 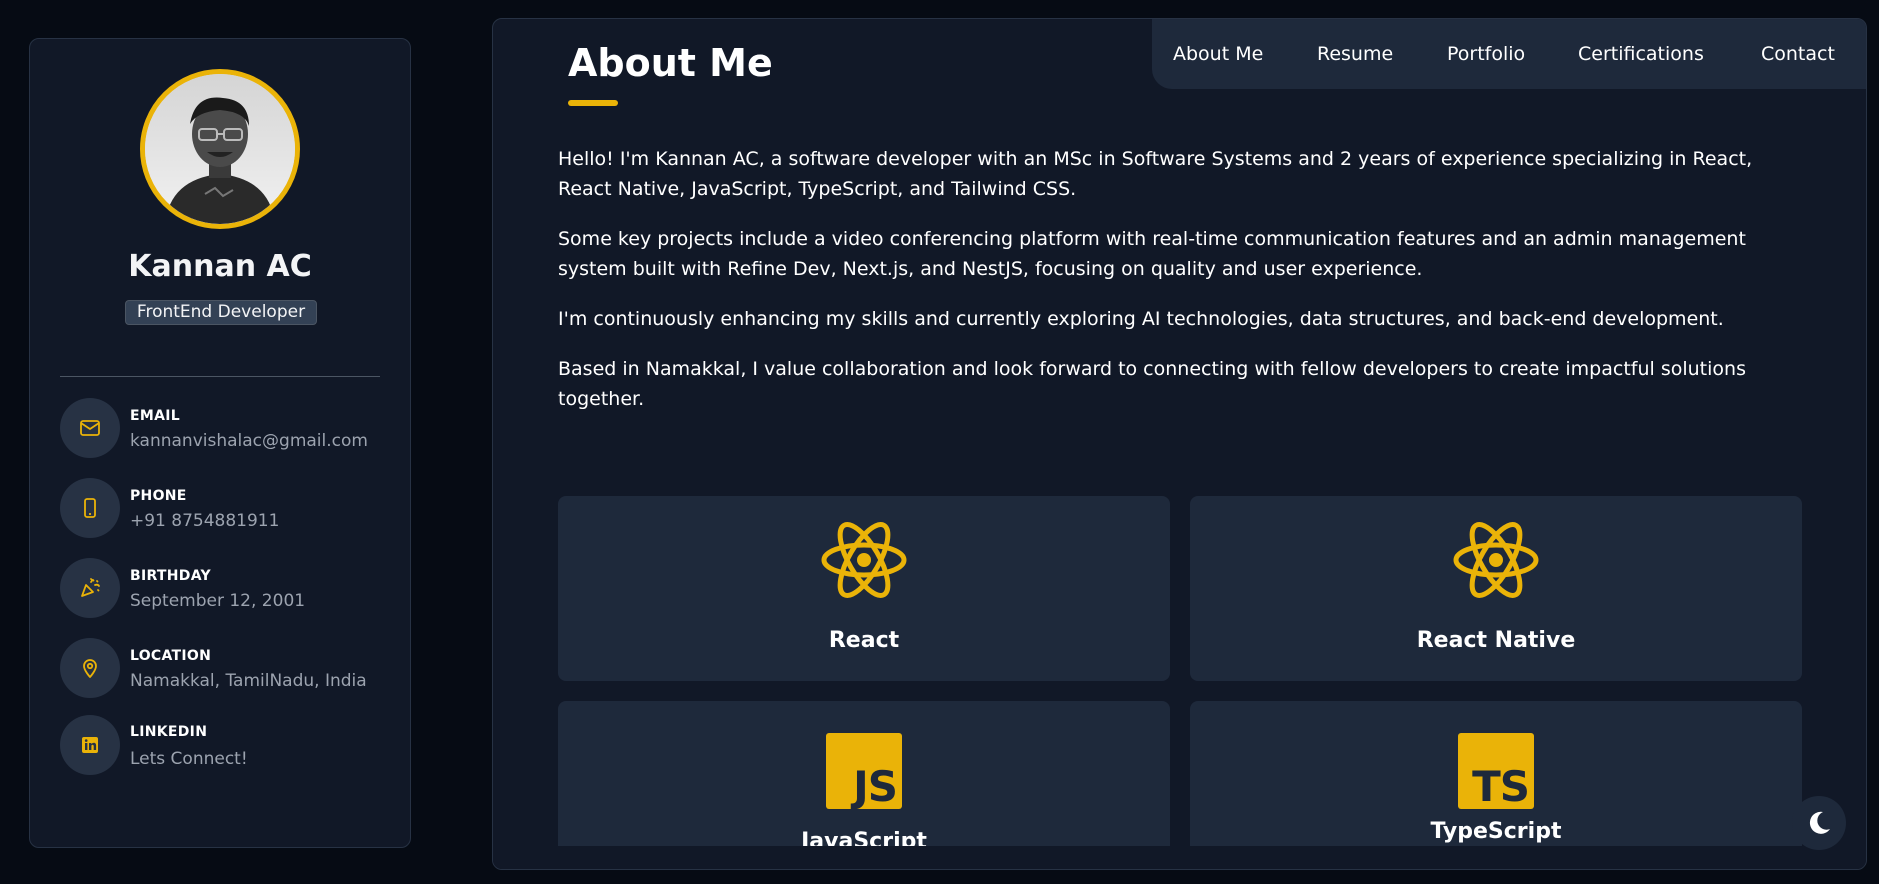 I want to click on contact-phone: PHONE +91 8754881911, so click(x=225, y=509).